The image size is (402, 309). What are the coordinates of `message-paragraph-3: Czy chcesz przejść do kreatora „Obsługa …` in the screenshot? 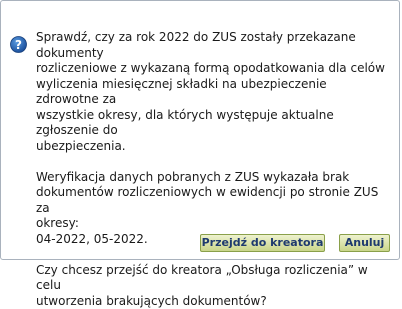 It's located at (212, 286).